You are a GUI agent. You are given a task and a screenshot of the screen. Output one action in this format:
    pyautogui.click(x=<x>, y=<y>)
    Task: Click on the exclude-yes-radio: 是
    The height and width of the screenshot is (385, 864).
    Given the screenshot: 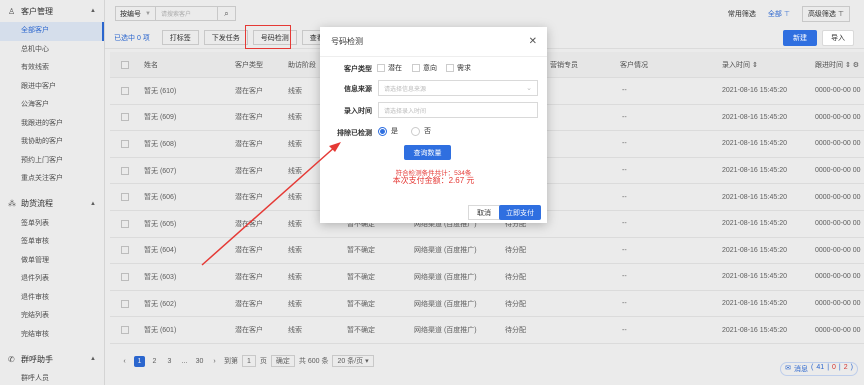 What is the action you would take?
    pyautogui.click(x=388, y=131)
    